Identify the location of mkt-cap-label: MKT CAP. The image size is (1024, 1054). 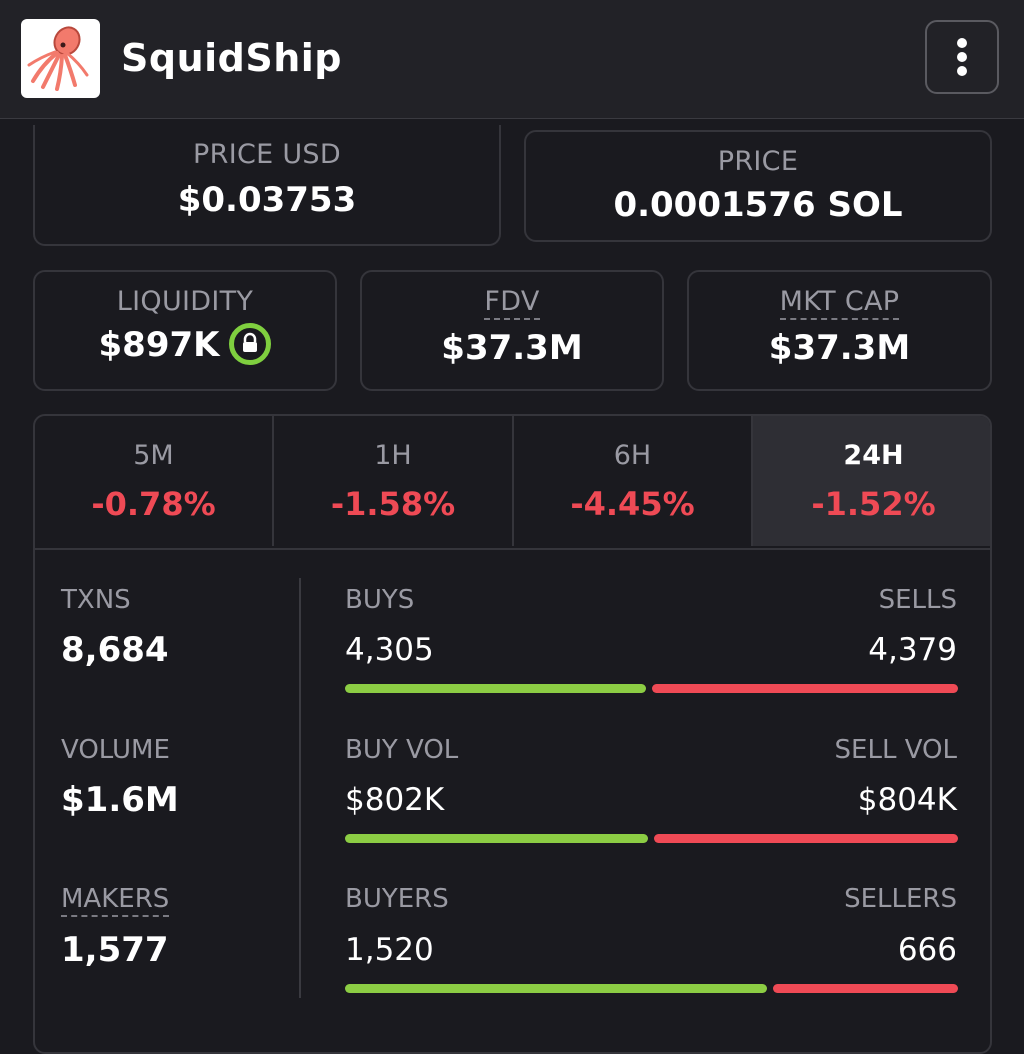
(839, 303).